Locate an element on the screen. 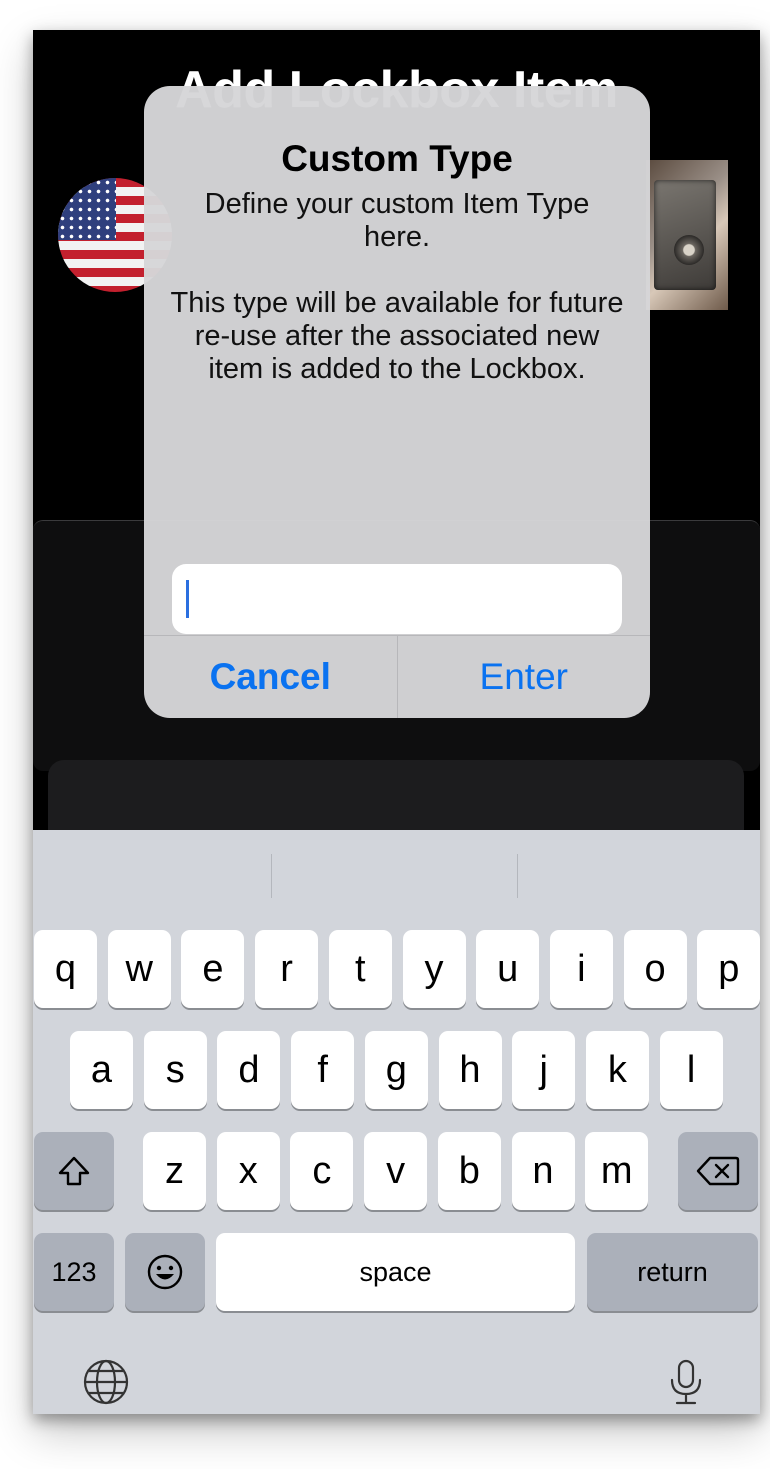  shift-icon is located at coordinates (74, 1171).